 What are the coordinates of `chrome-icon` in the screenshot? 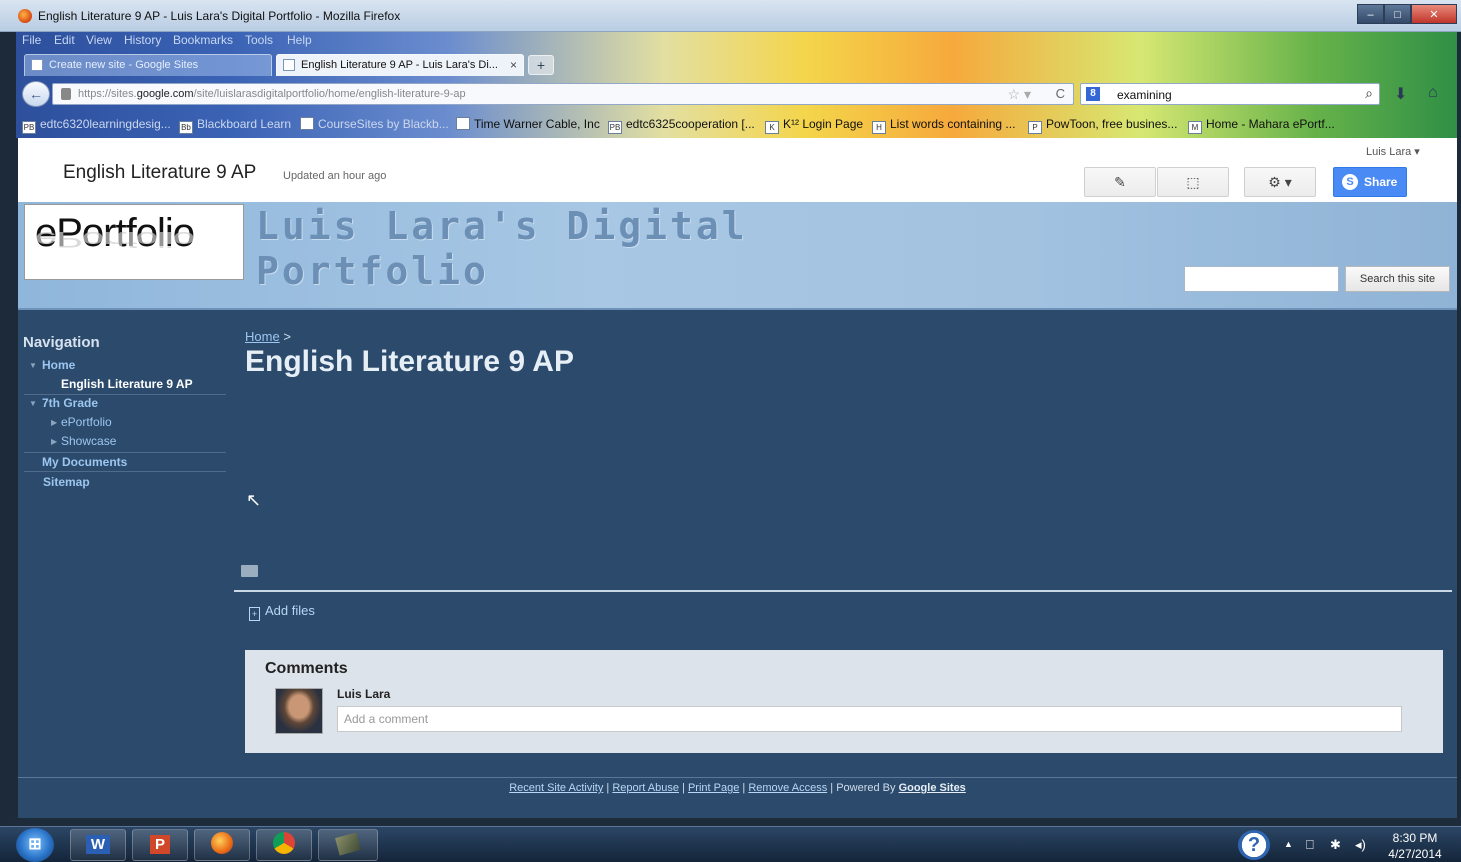 It's located at (284, 843).